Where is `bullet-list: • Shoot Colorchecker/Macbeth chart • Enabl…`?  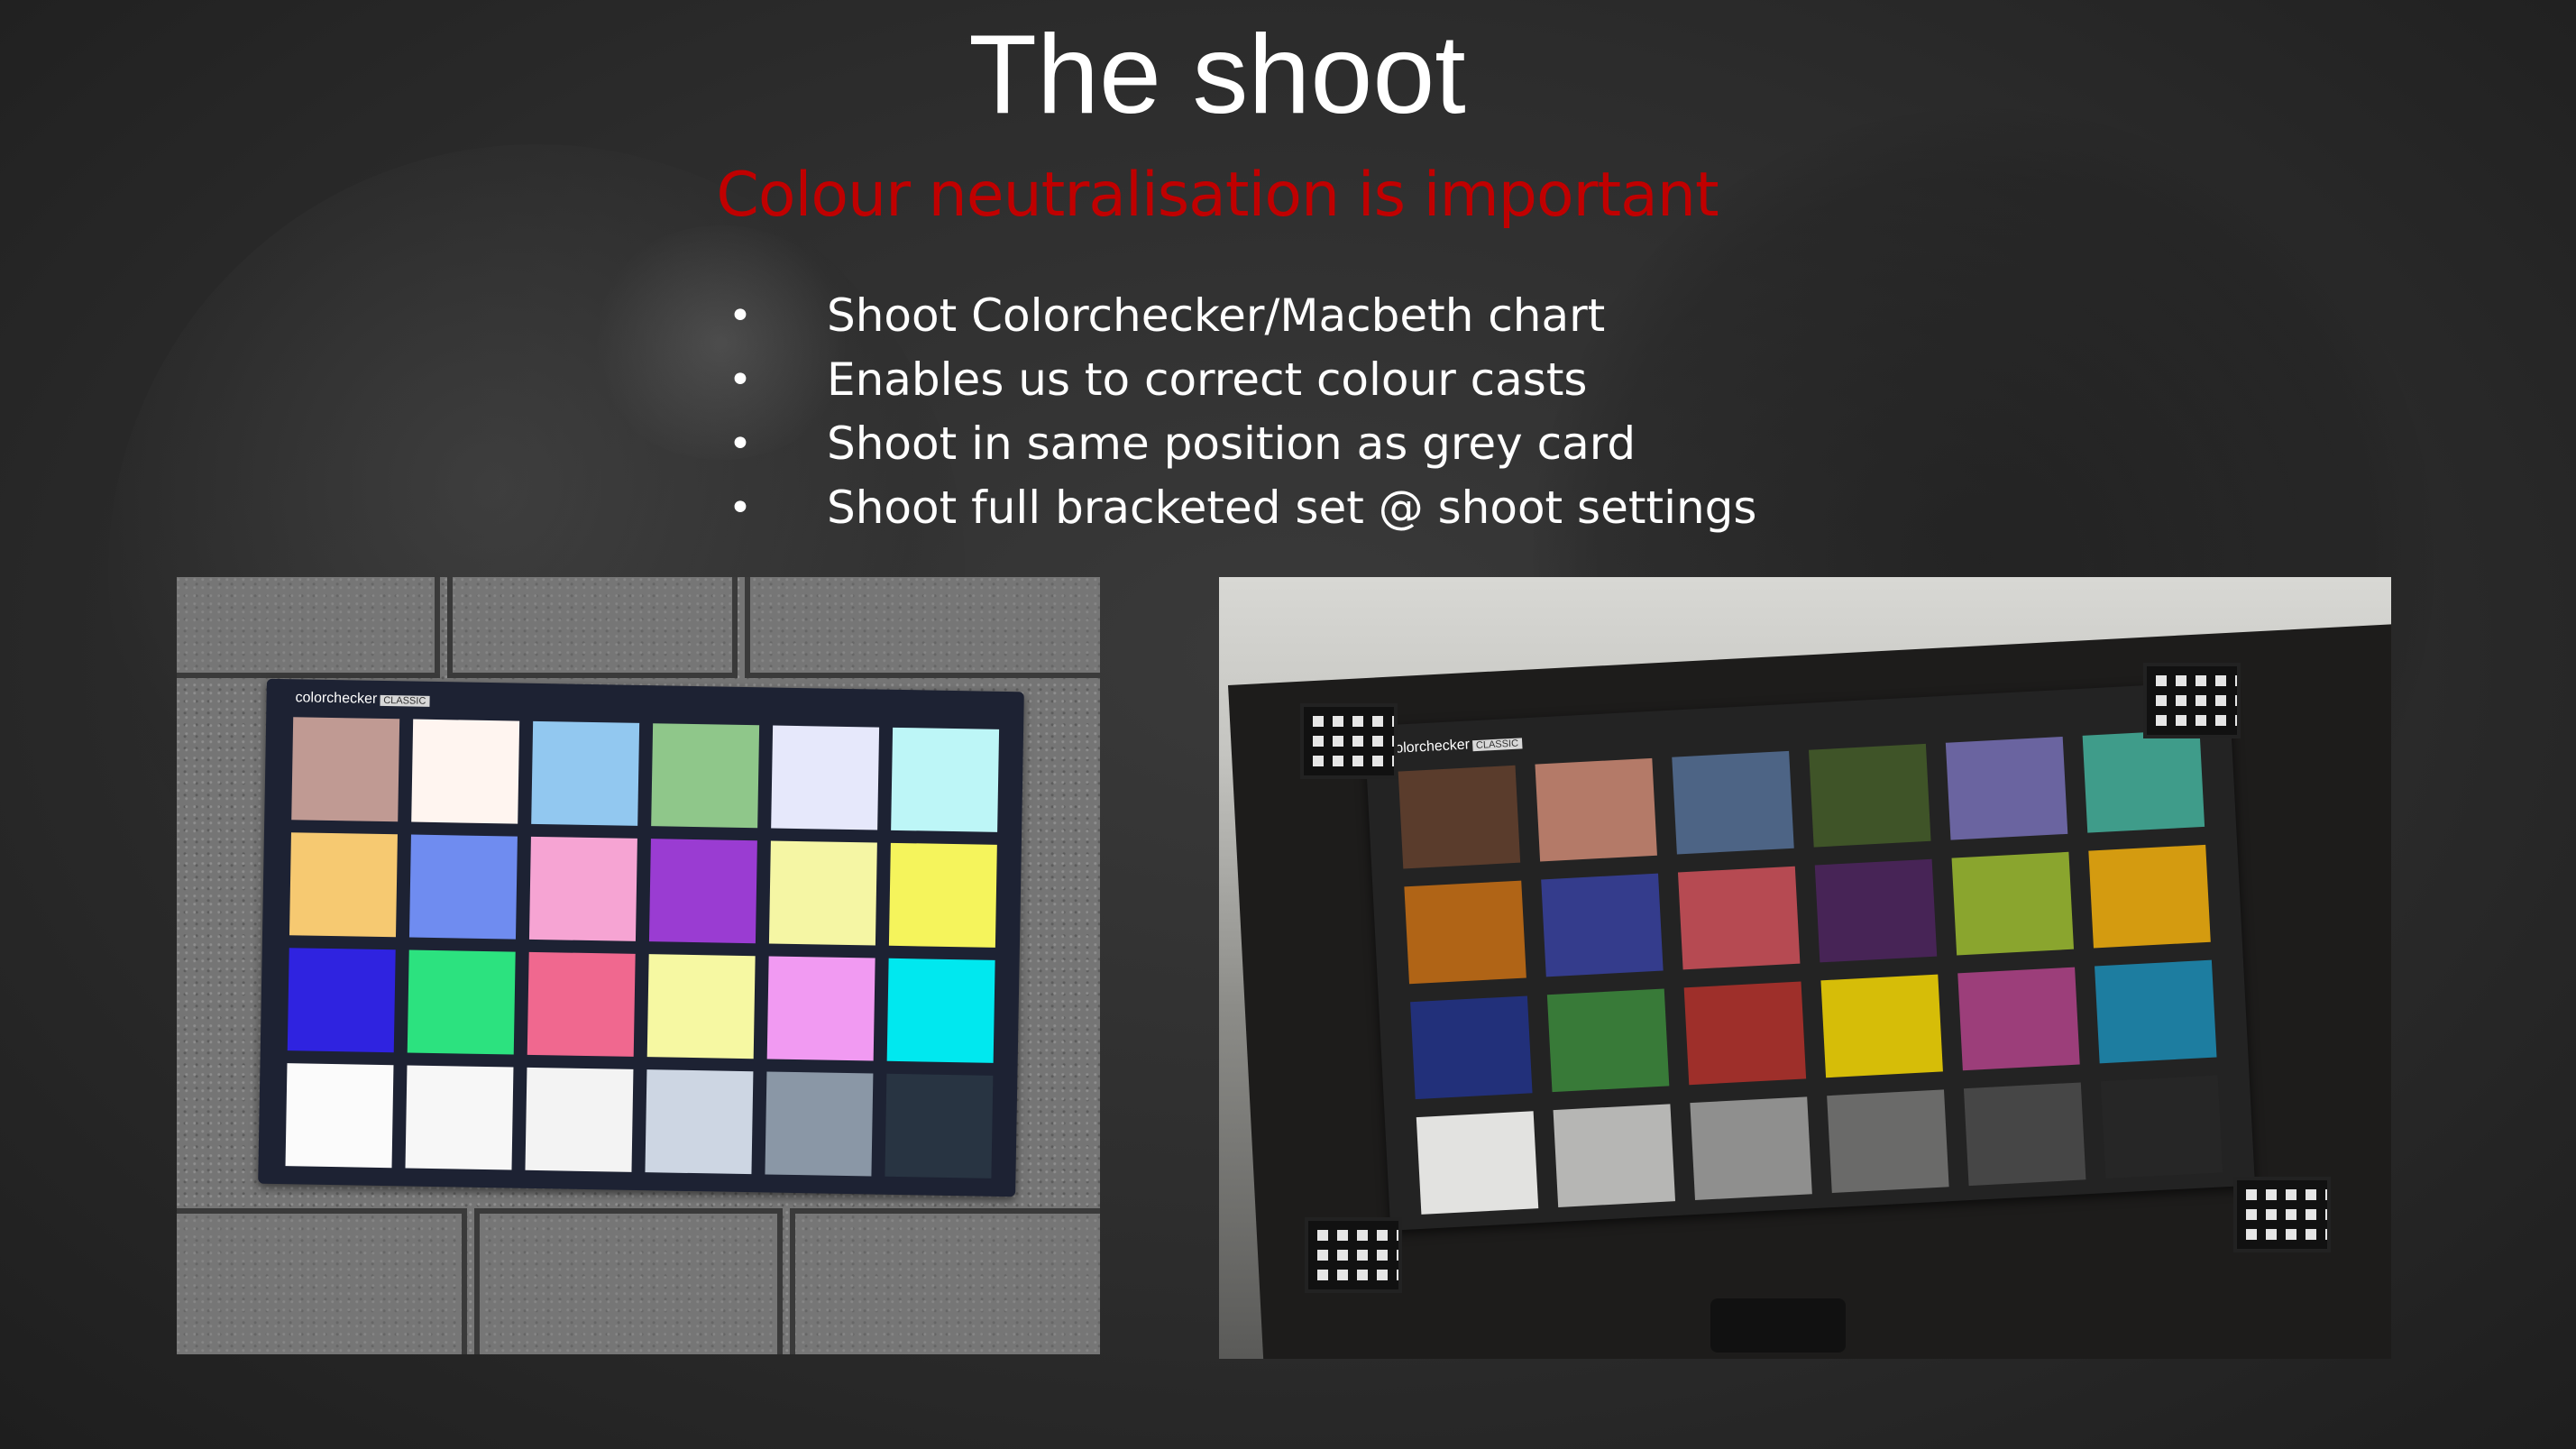
bullet-list: • Shoot Colorchecker/Macbeth chart • Enabl… is located at coordinates (1238, 412).